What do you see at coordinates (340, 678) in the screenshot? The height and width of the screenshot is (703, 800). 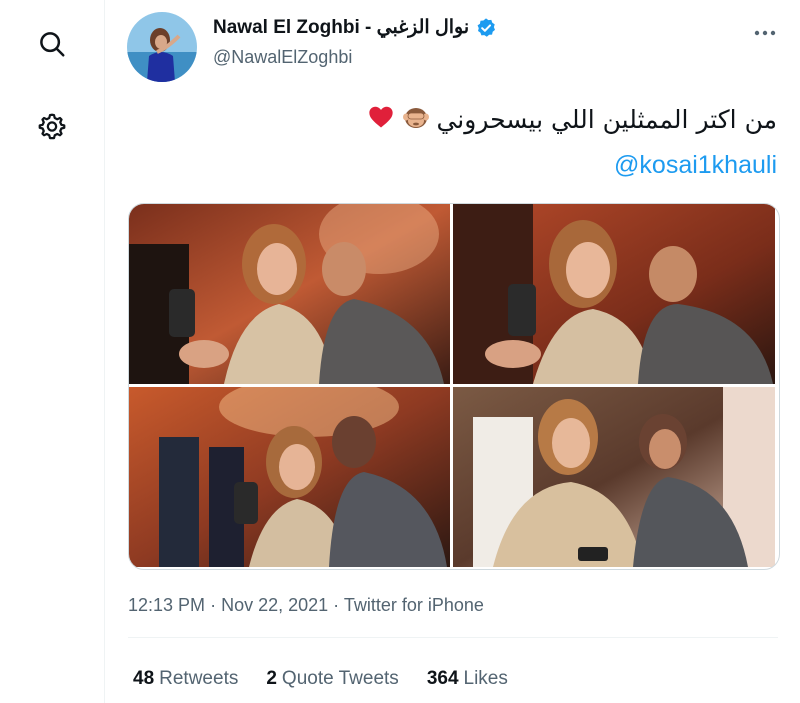 I see `quotes-label: Quote Tweets` at bounding box center [340, 678].